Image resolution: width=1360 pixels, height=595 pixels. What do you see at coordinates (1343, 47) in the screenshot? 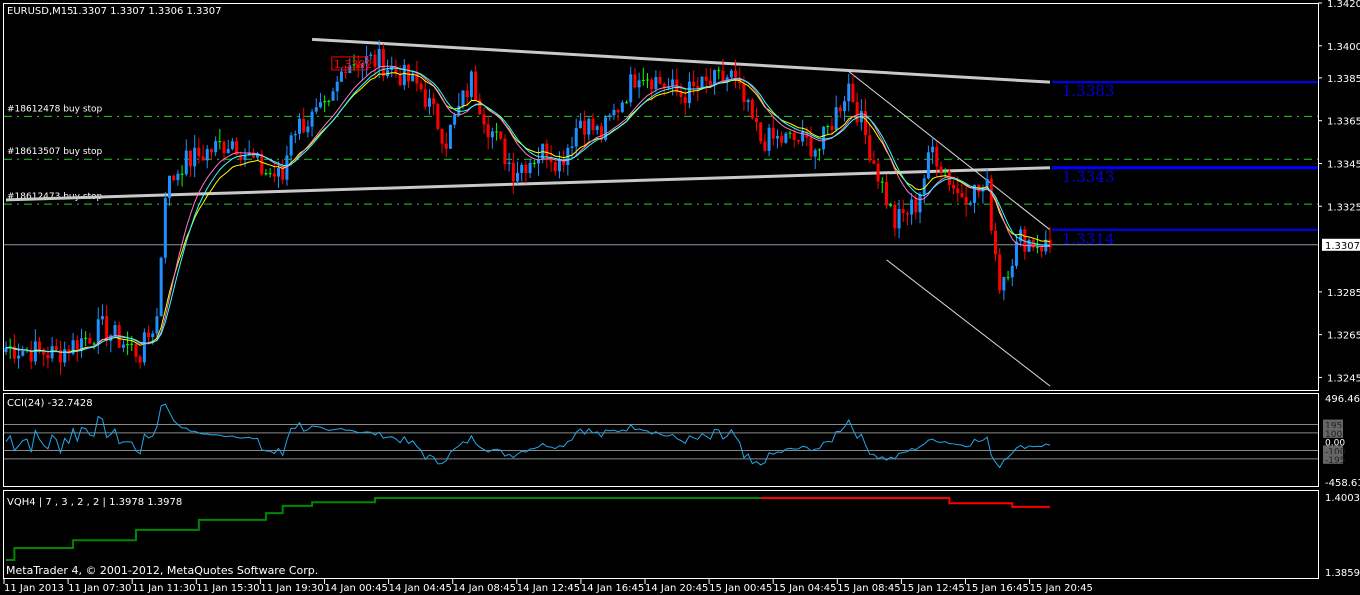
I see `price-tick-label: 1.3400` at bounding box center [1343, 47].